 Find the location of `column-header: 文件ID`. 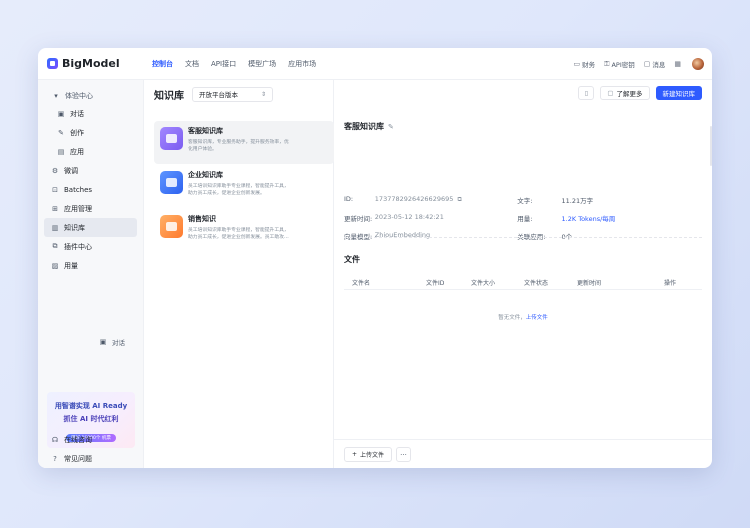

column-header: 文件ID is located at coordinates (435, 283).